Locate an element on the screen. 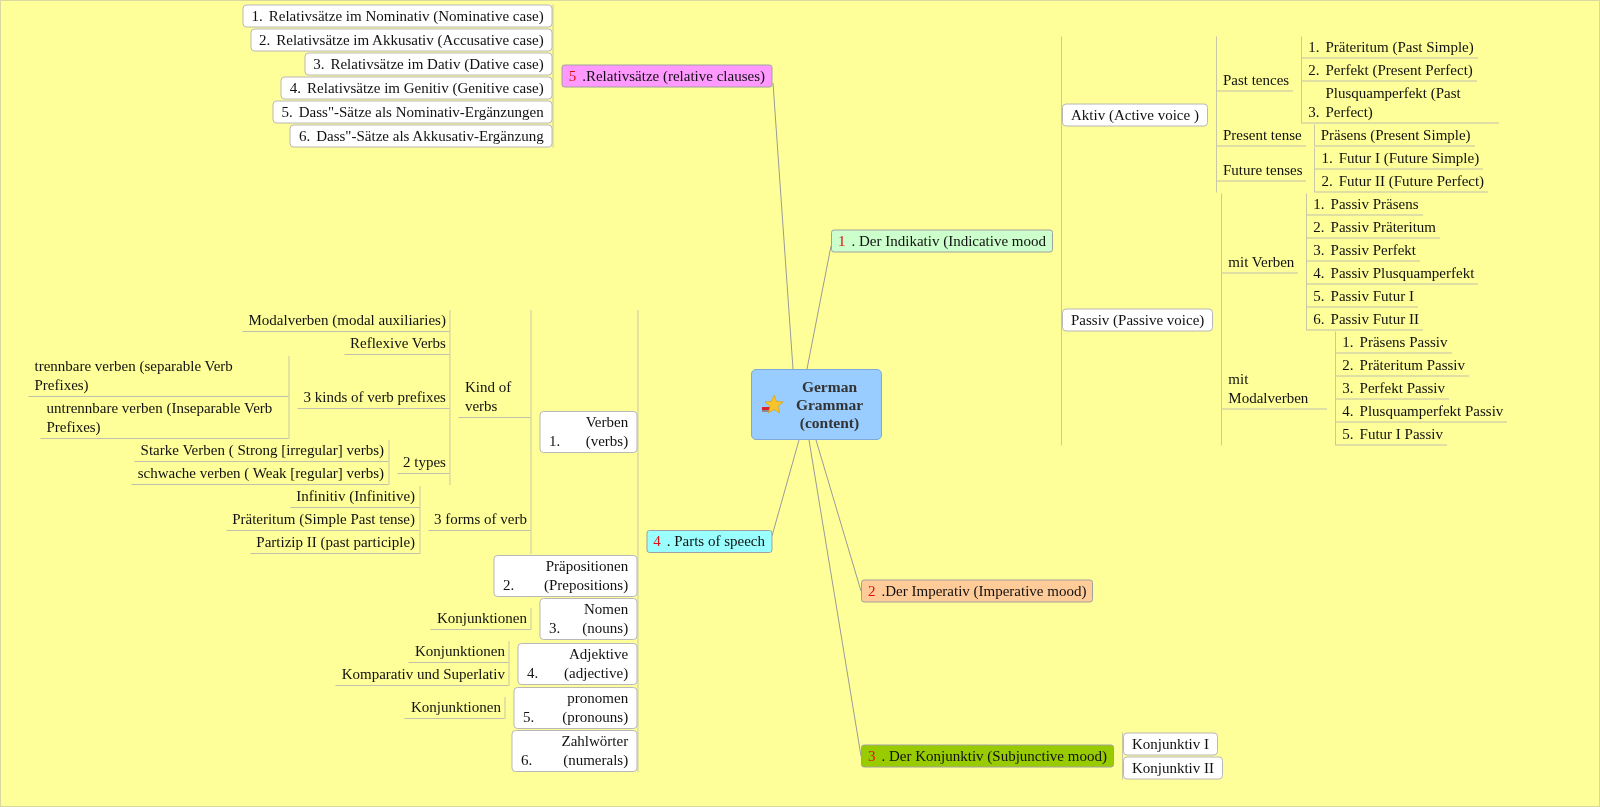  subtopic: 4. Adjektive (adjective) is located at coordinates (577, 663).